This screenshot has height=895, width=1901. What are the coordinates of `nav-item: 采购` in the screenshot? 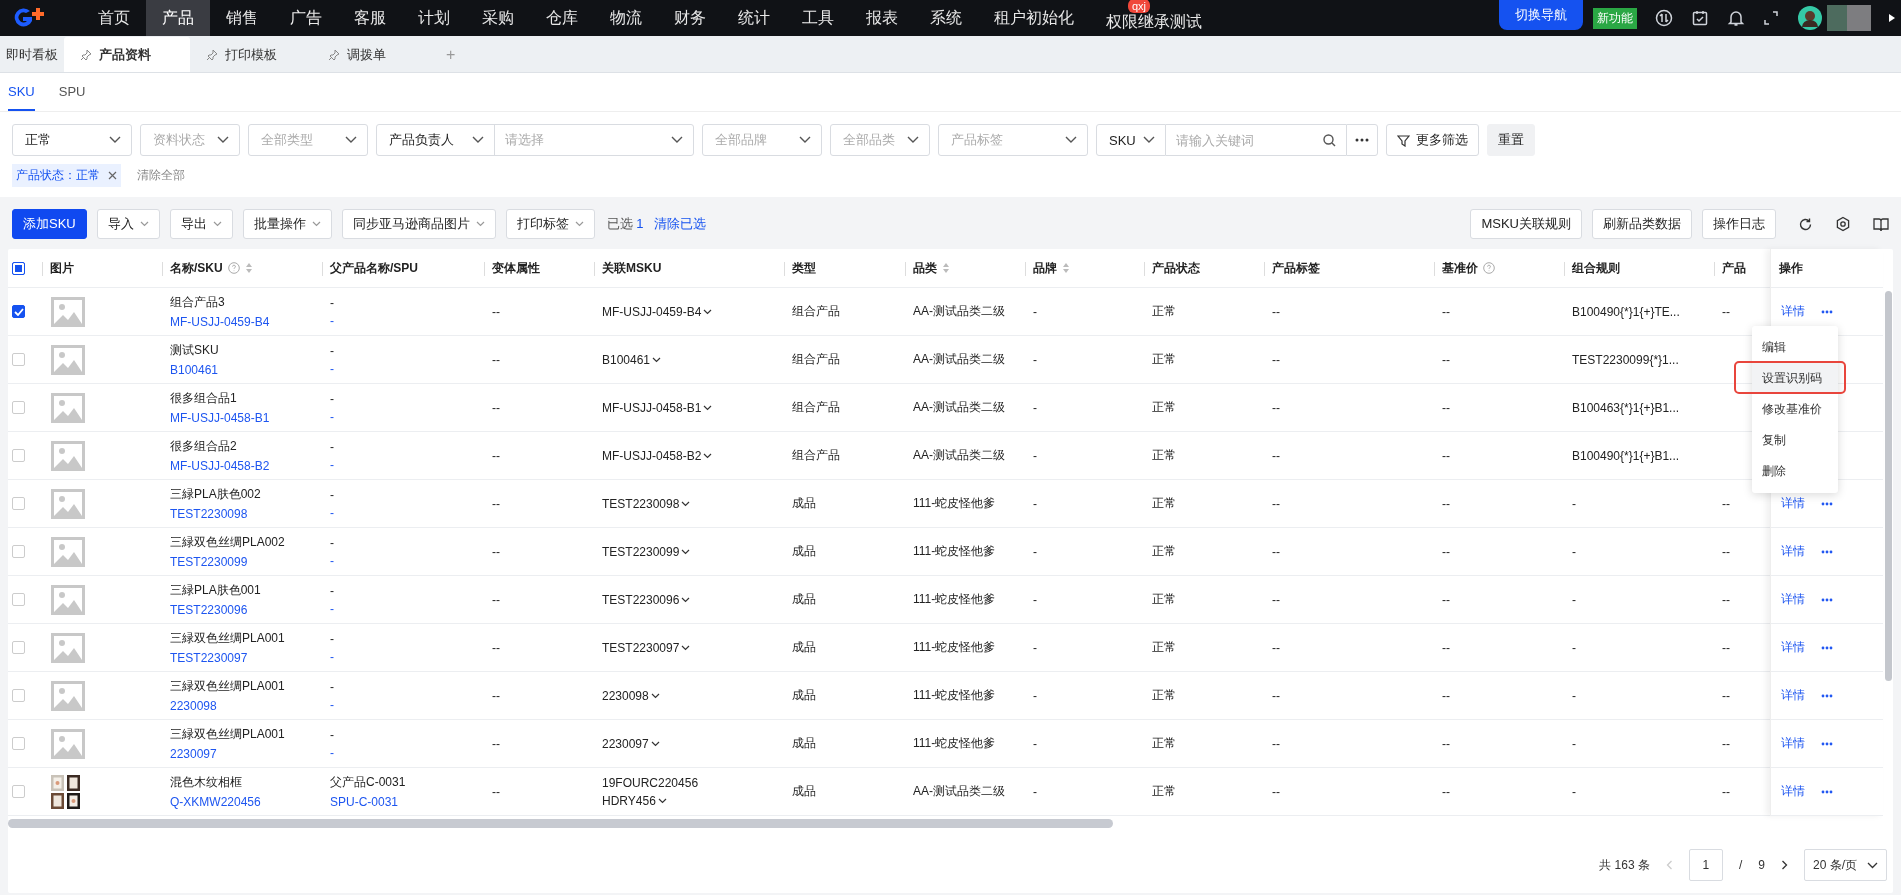 It's located at (498, 18).